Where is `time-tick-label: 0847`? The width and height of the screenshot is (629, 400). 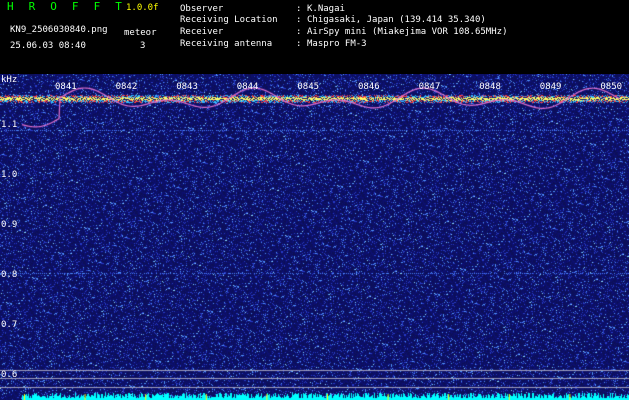 time-tick-label: 0847 is located at coordinates (429, 87).